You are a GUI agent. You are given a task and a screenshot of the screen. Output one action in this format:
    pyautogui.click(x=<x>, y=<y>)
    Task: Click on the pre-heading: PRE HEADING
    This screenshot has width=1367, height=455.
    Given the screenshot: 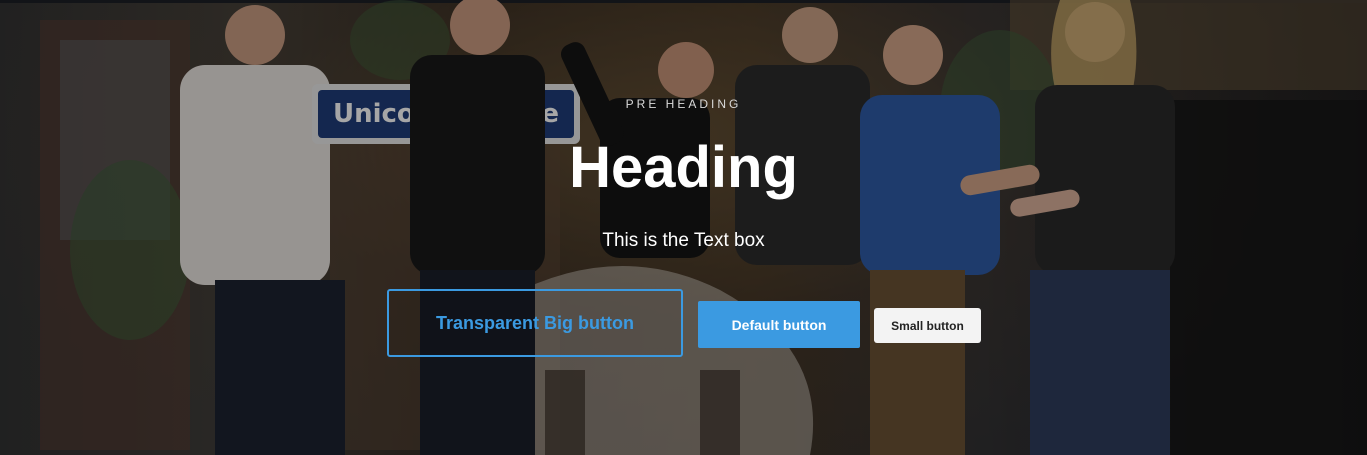 What is the action you would take?
    pyautogui.click(x=683, y=104)
    